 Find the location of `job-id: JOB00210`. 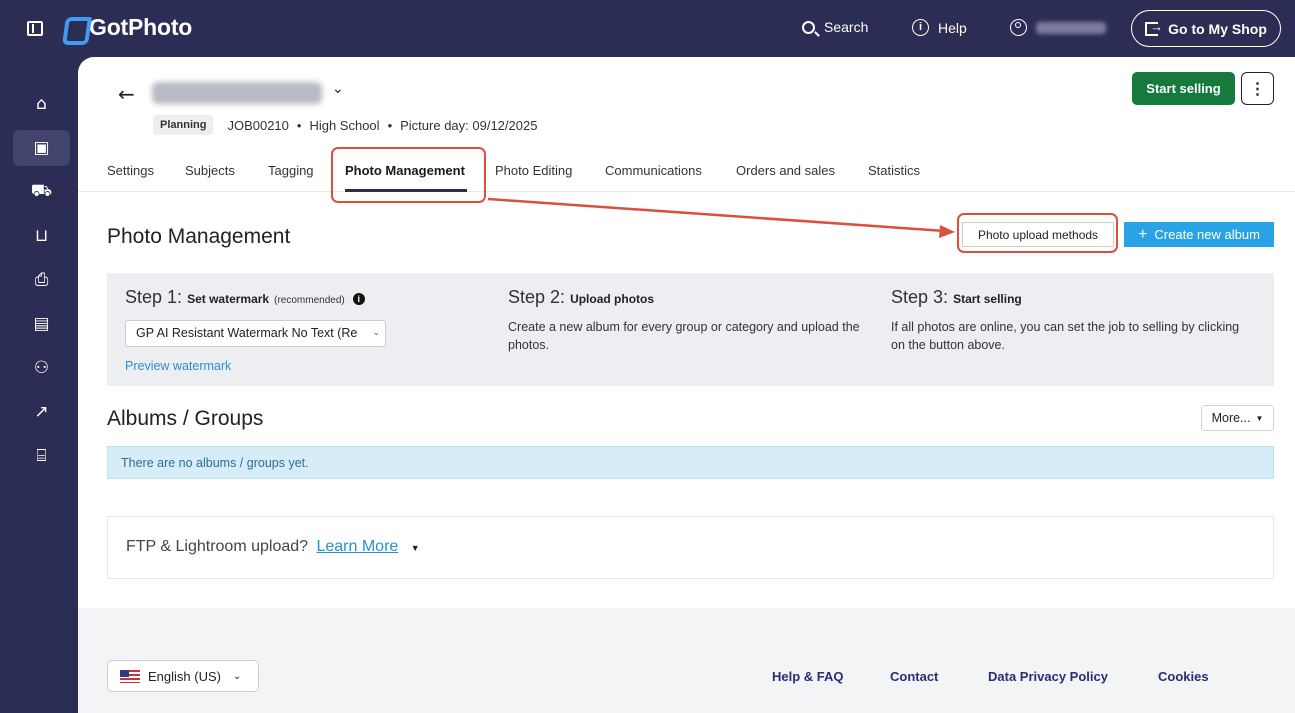

job-id: JOB00210 is located at coordinates (258, 125).